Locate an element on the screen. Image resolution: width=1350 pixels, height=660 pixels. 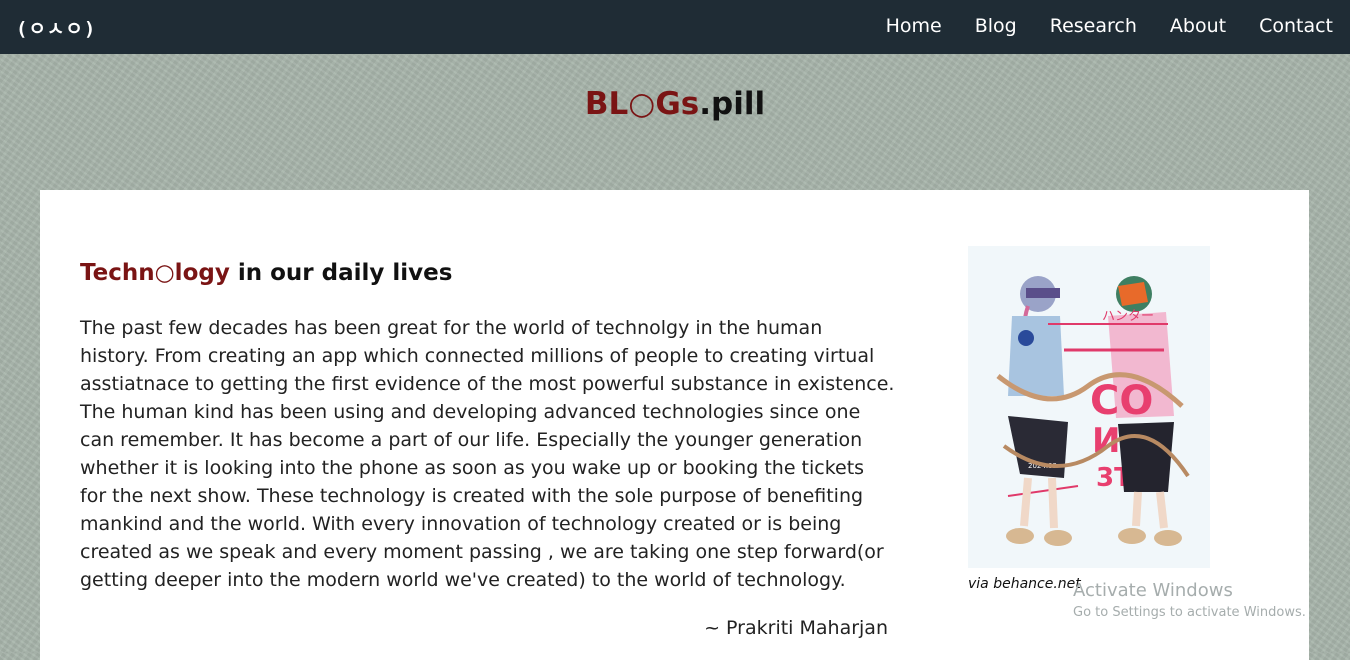
site-title: BL○Gs.pill is located at coordinates (675, 104).